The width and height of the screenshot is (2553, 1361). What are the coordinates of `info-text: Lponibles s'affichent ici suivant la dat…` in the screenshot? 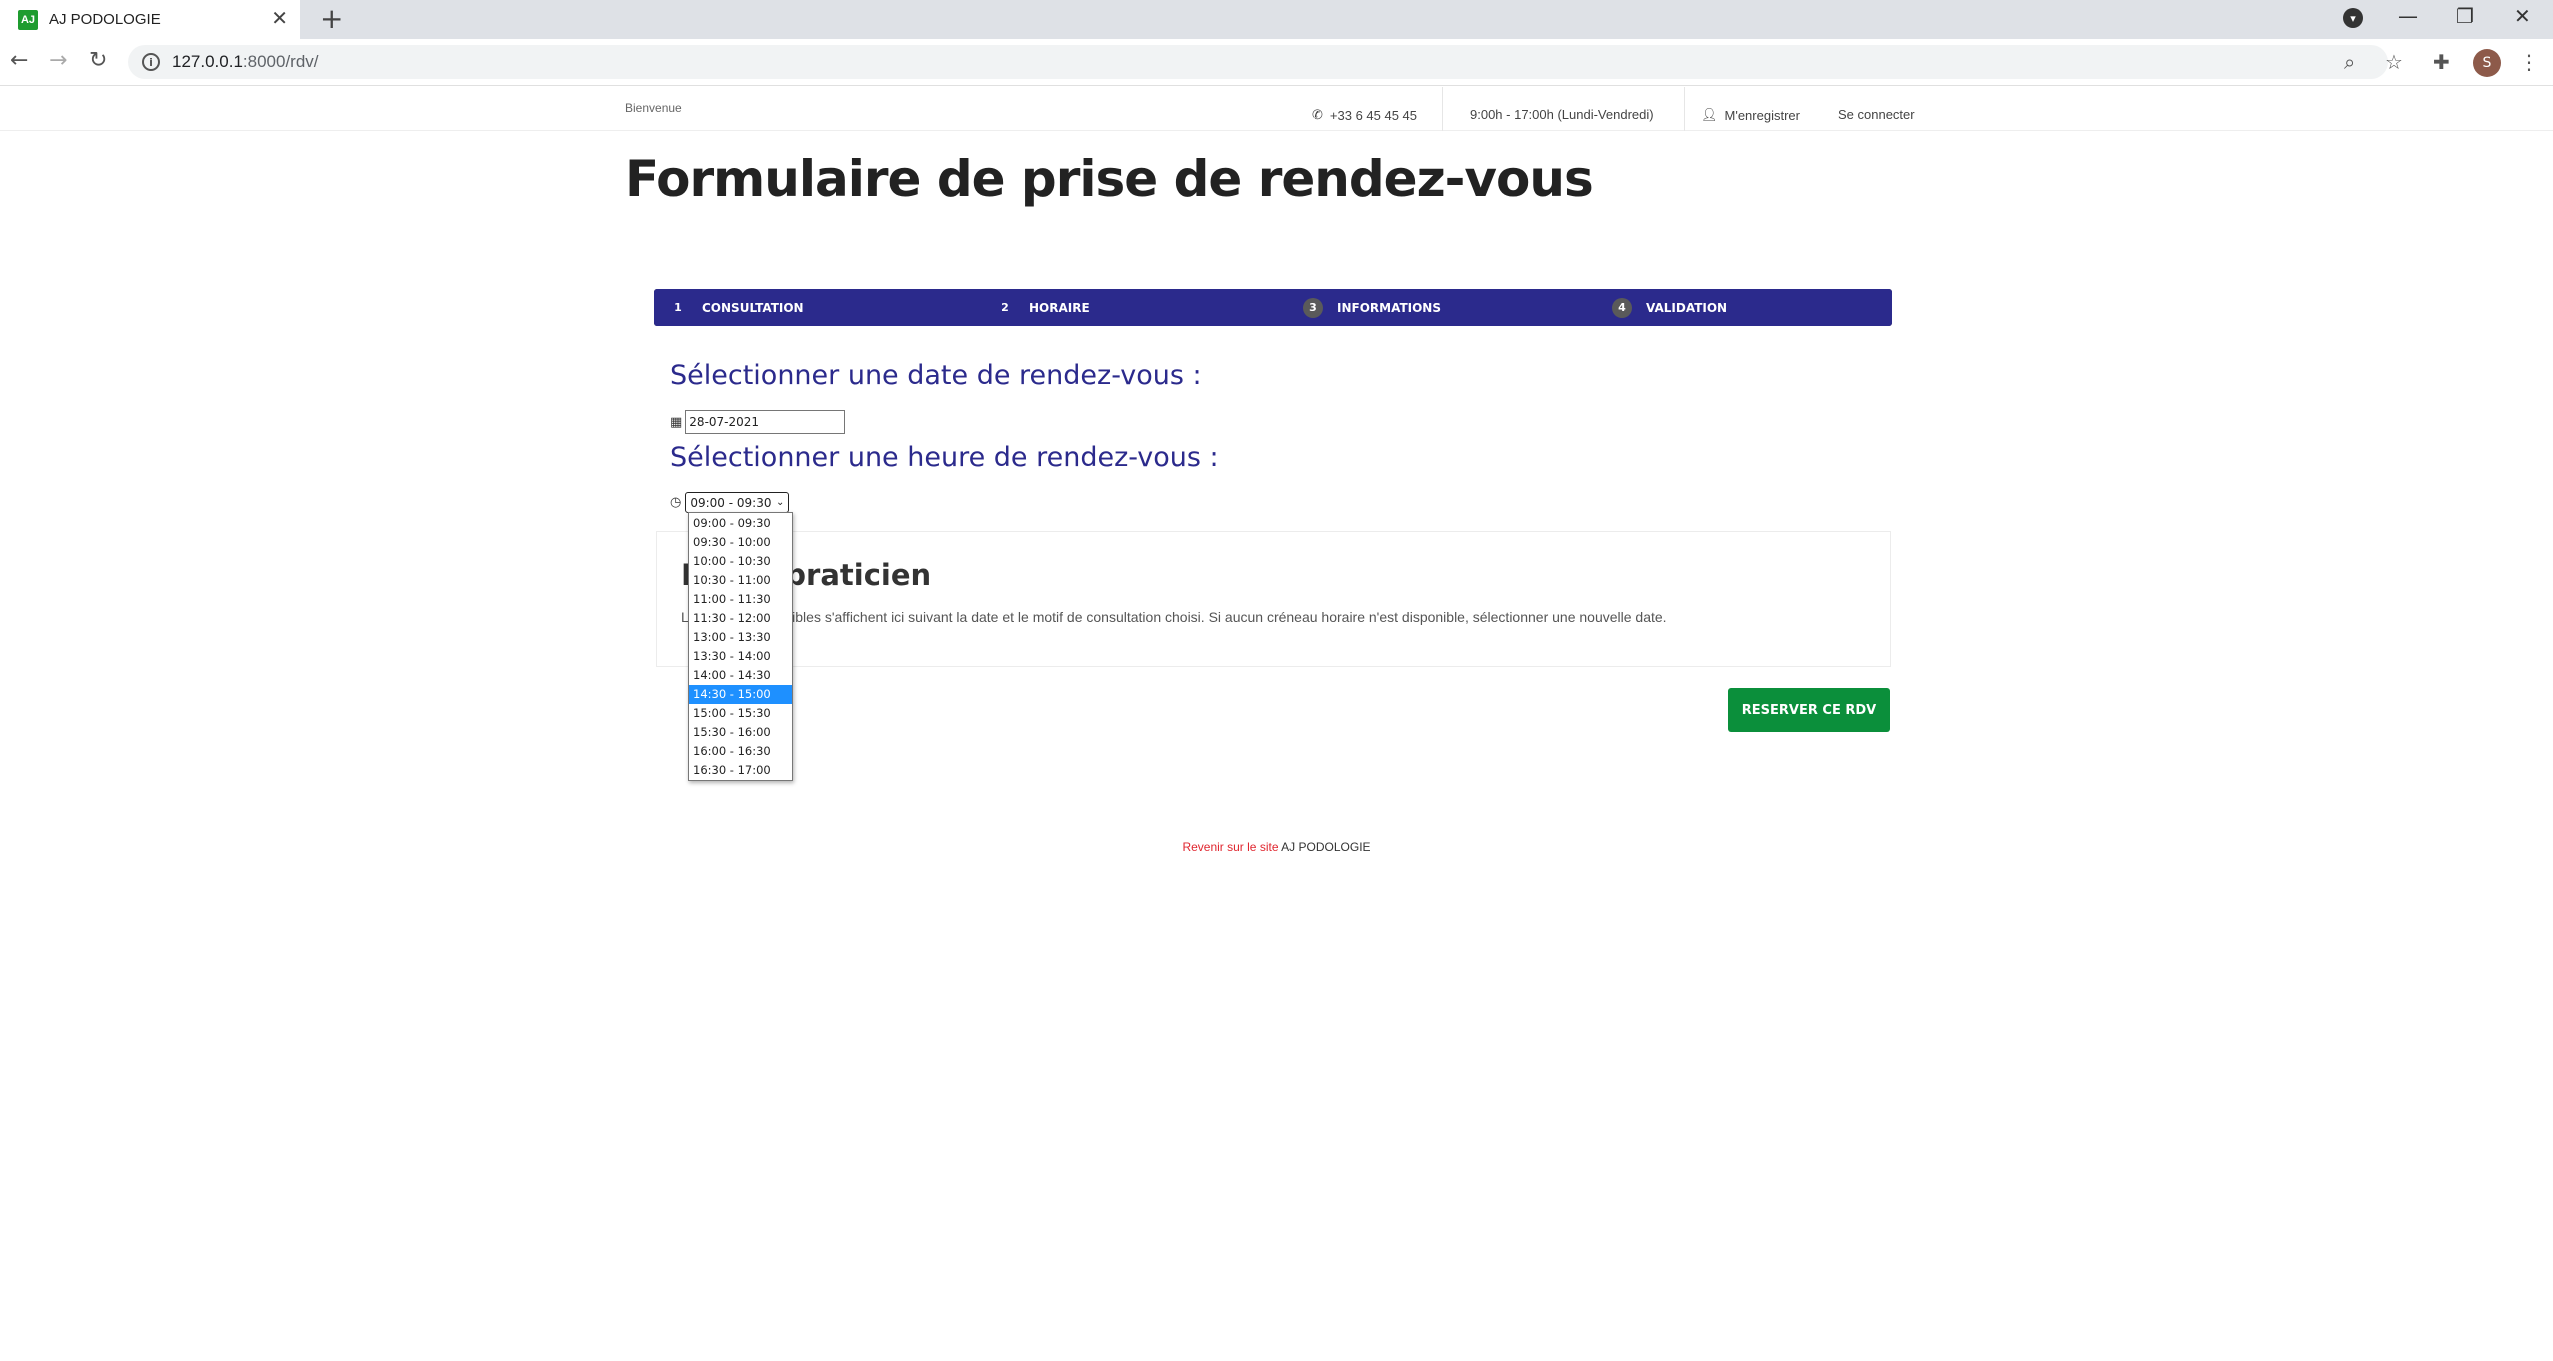 It's located at (1174, 617).